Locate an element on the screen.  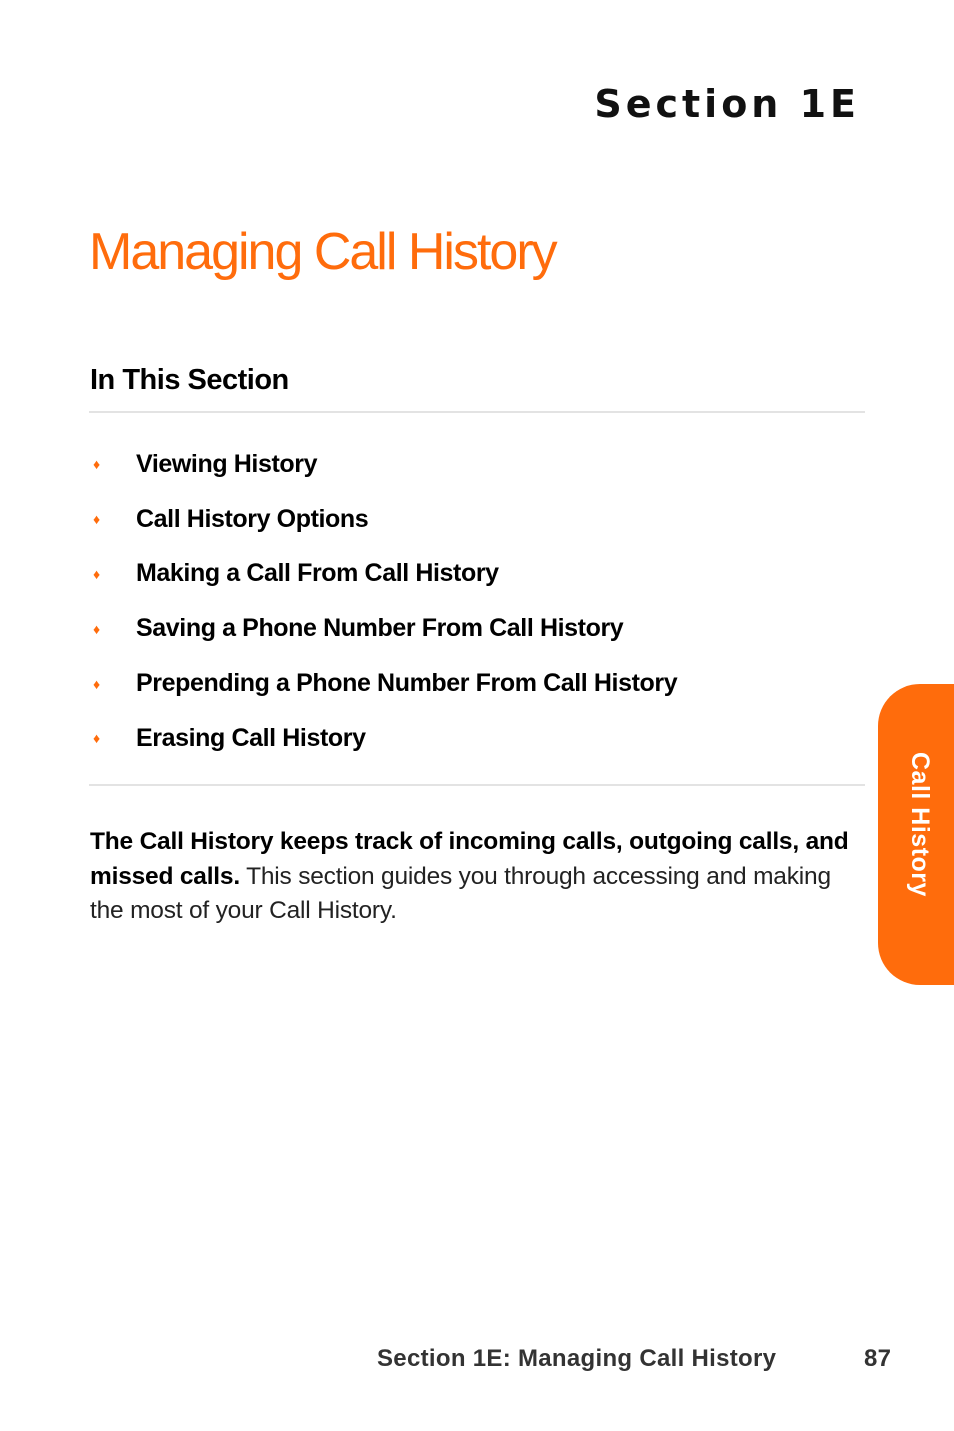
list-item: ♦ Call History Options is located at coordinates (383, 519).